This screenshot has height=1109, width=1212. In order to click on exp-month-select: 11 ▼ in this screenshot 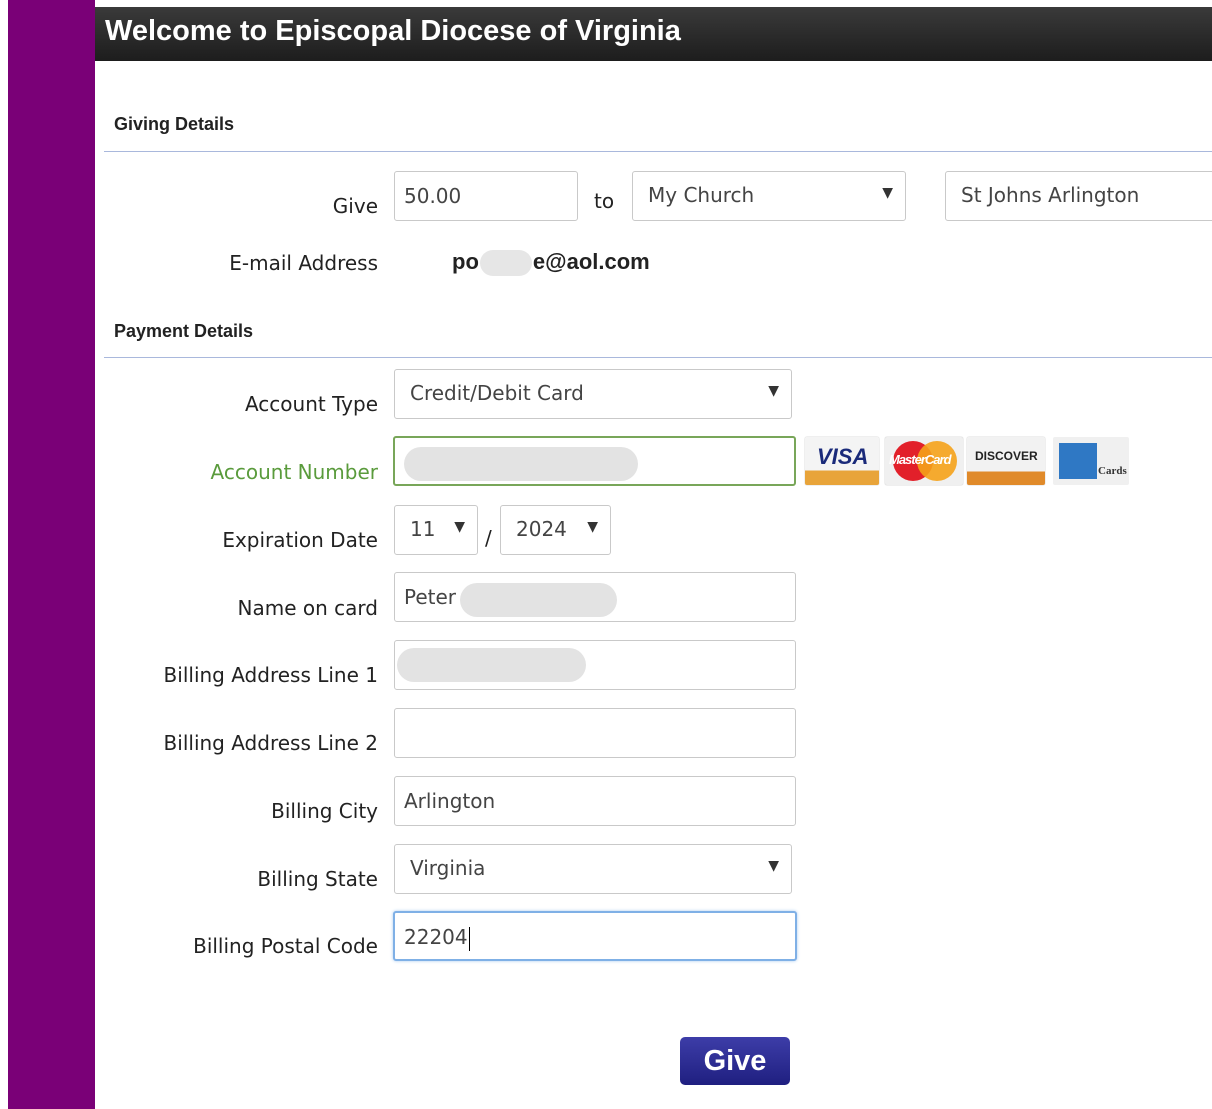, I will do `click(436, 530)`.